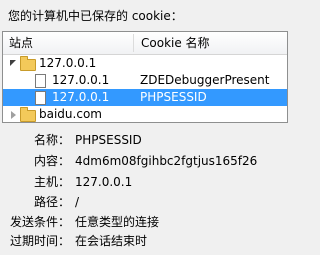 This screenshot has width=320, height=255. What do you see at coordinates (52, 202) in the screenshot?
I see `detail-path-label: 路径：` at bounding box center [52, 202].